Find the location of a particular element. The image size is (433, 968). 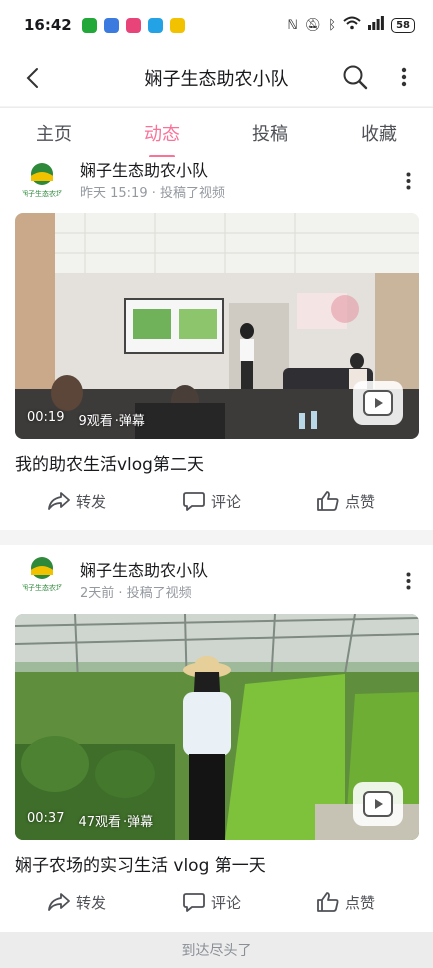

wechat-icon is located at coordinates (89, 25).